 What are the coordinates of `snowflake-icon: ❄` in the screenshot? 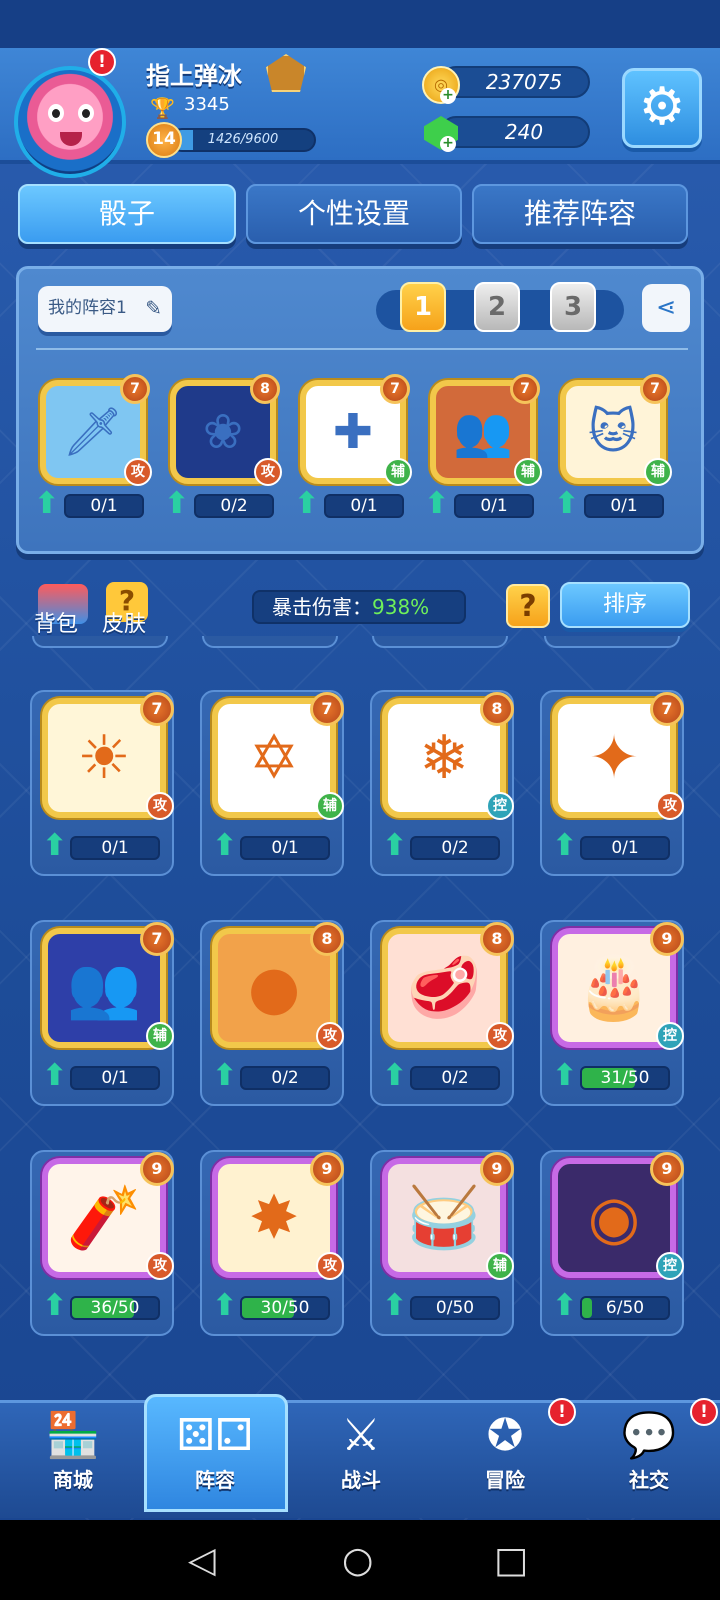 It's located at (444, 758).